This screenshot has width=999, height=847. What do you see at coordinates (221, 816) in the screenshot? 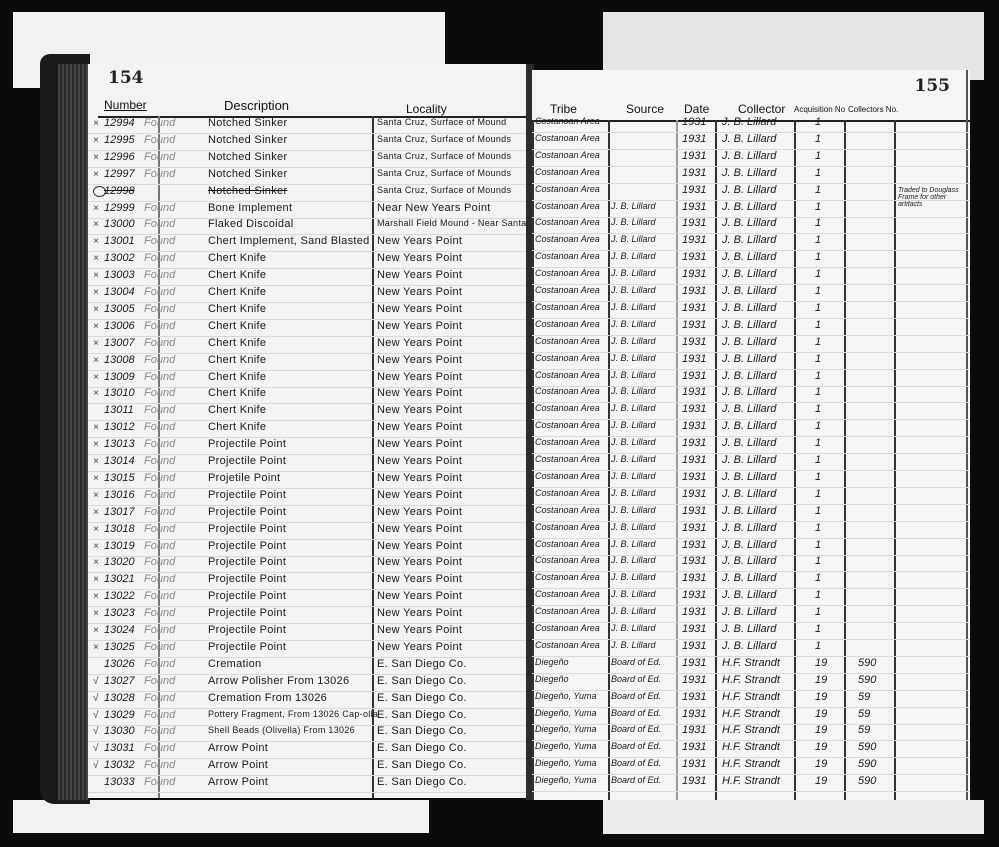
I see `backing-sheet-left-bottom` at bounding box center [221, 816].